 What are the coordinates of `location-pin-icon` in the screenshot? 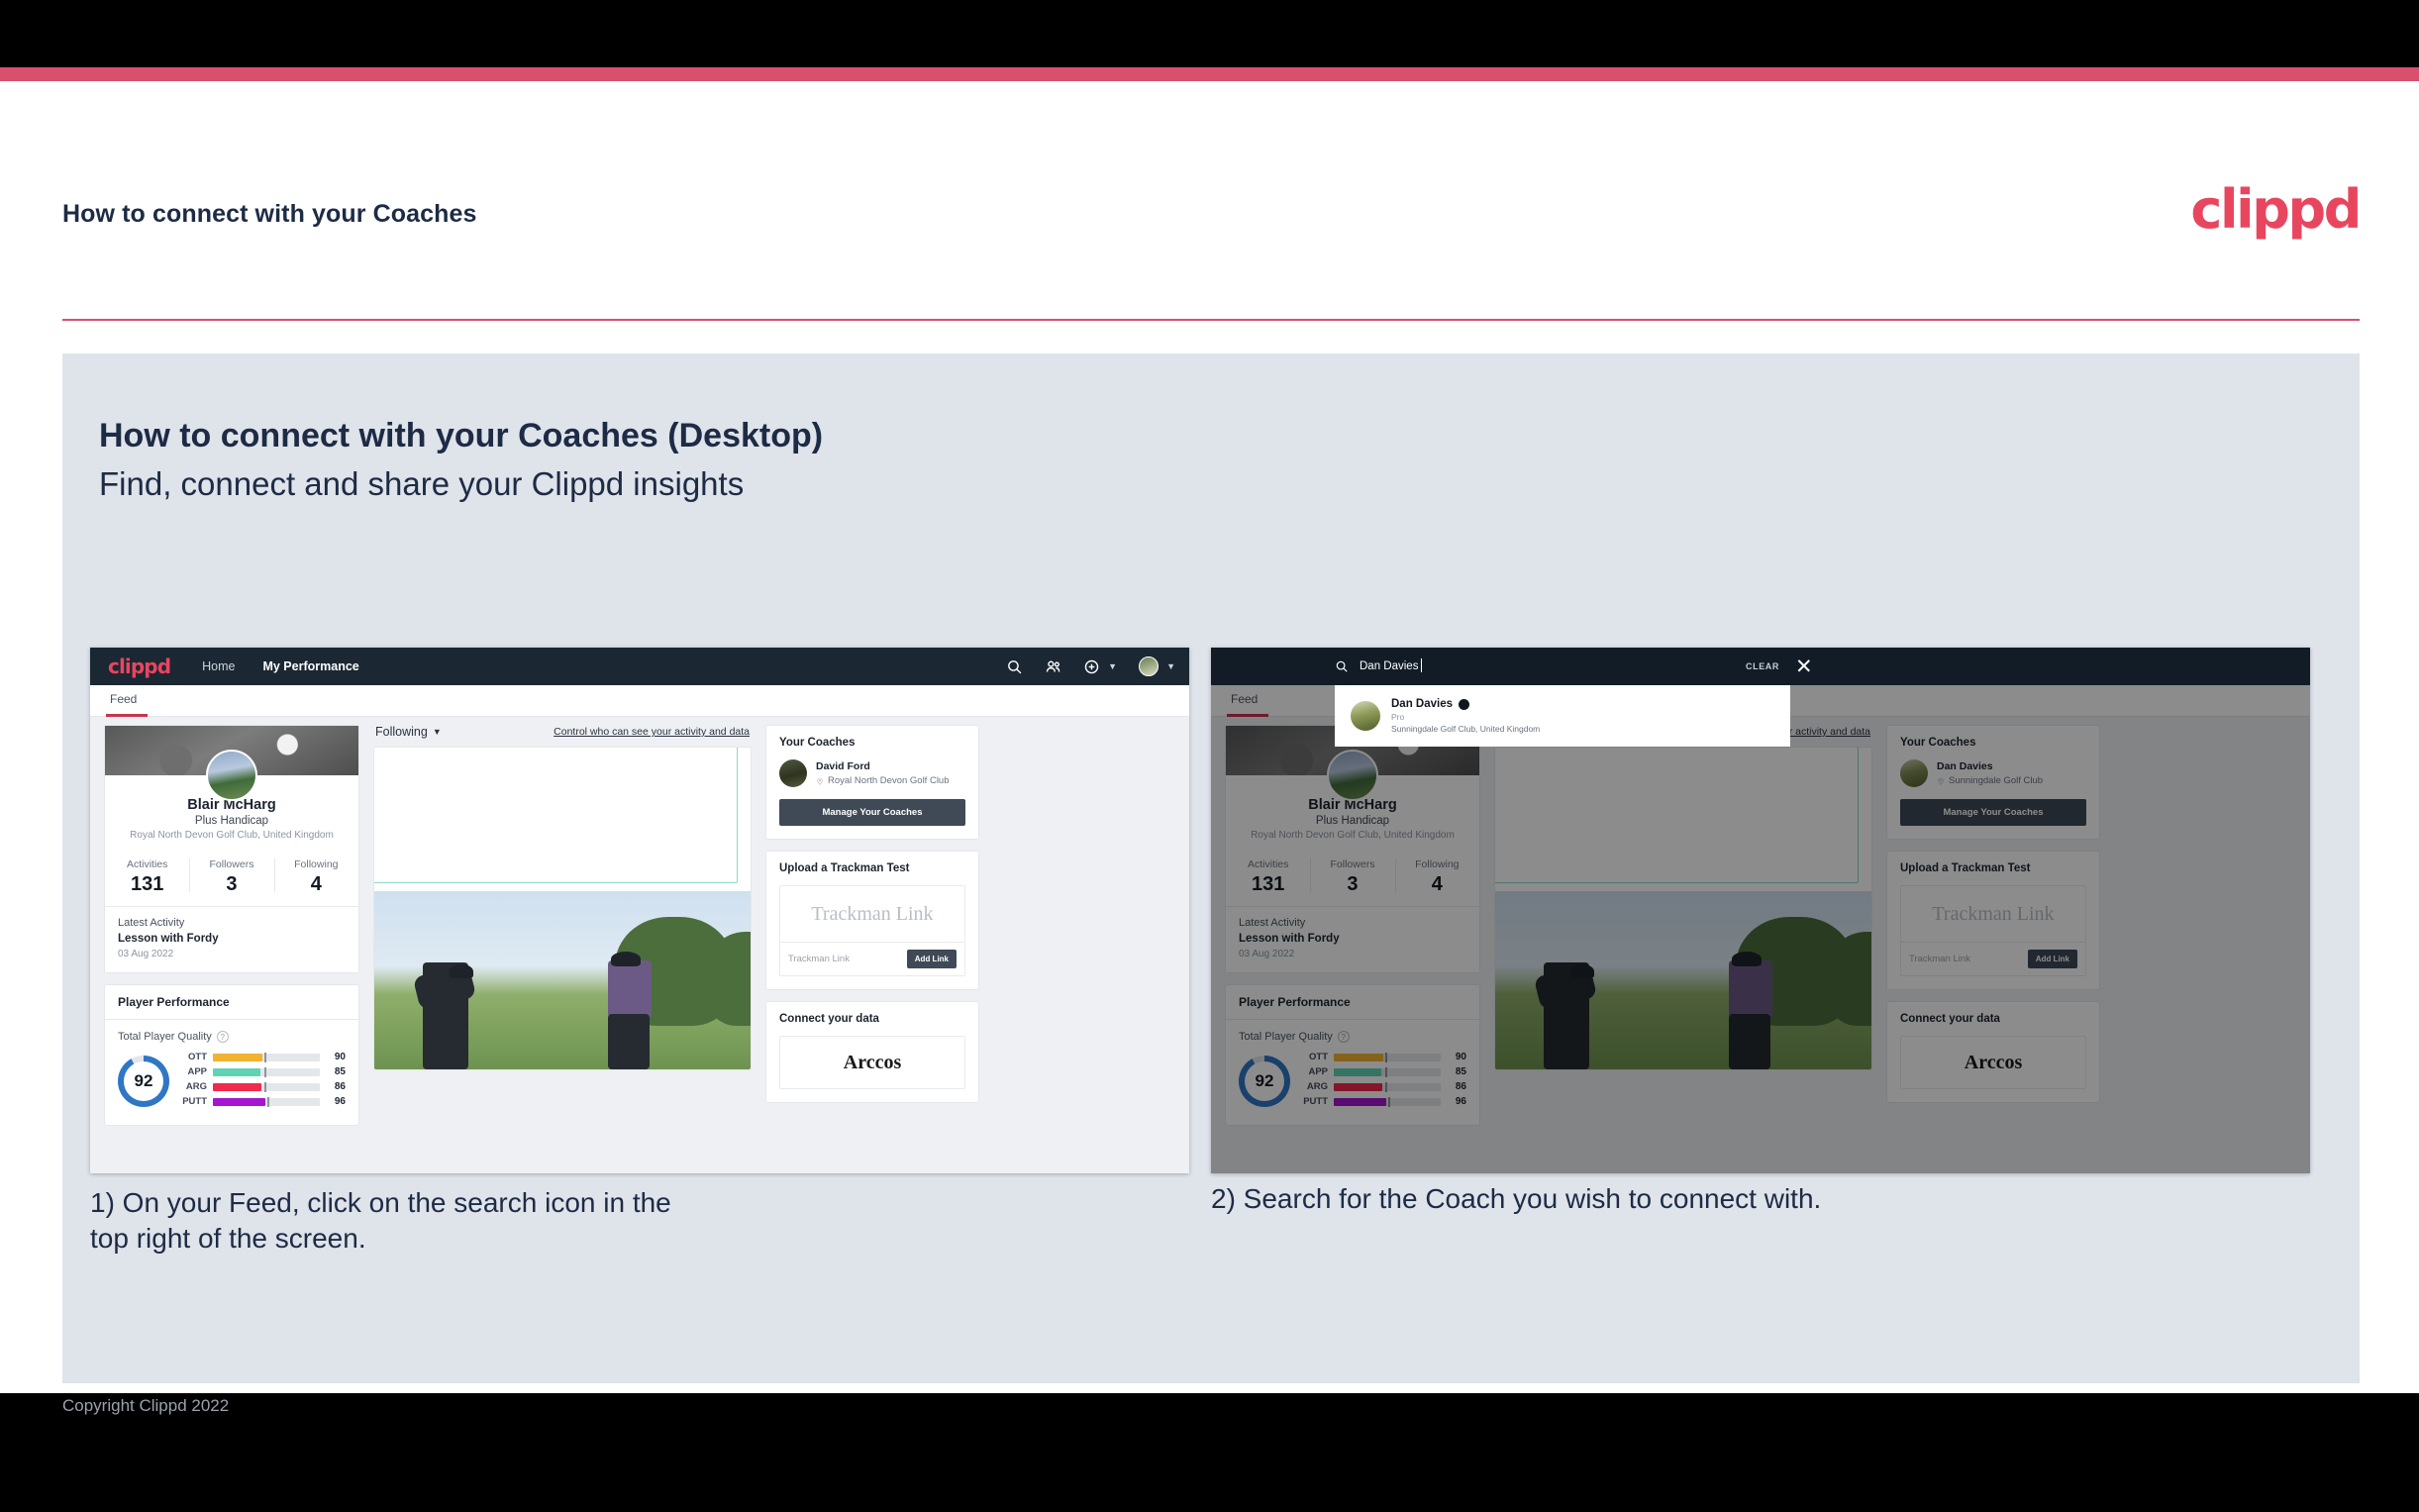 It's located at (820, 781).